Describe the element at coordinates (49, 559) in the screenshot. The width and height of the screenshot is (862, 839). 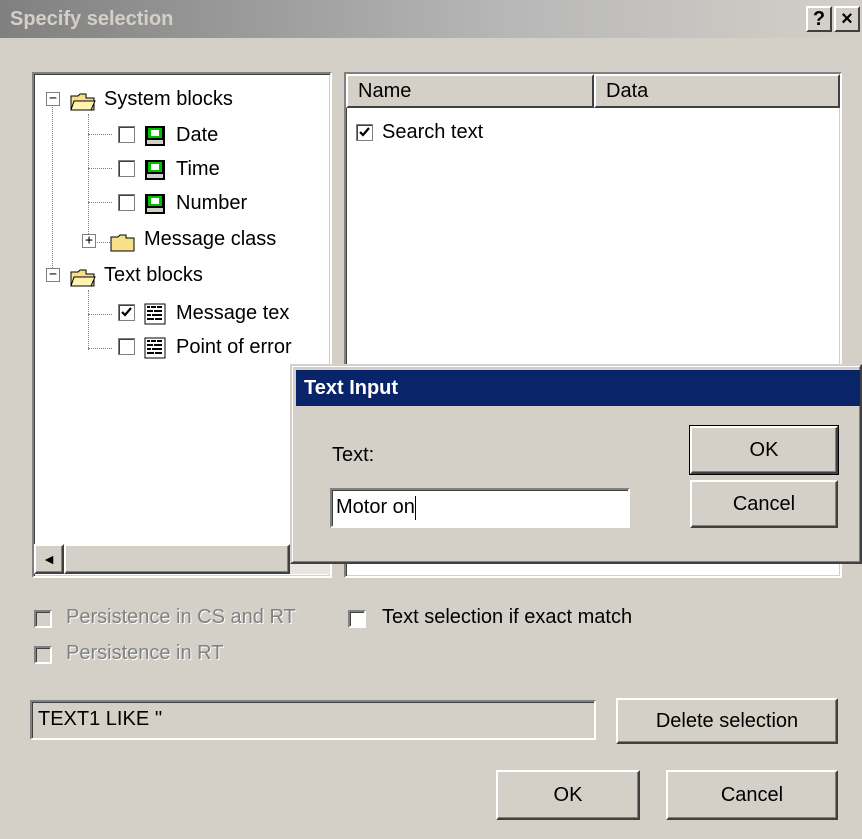
I see `scroll-left-arrow-icon: ◄` at that location.